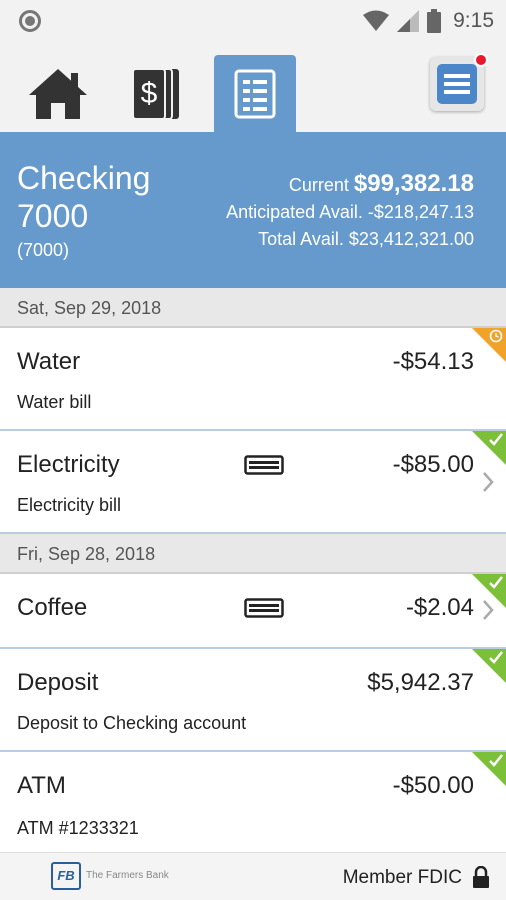  I want to click on wifi-icon, so click(376, 20).